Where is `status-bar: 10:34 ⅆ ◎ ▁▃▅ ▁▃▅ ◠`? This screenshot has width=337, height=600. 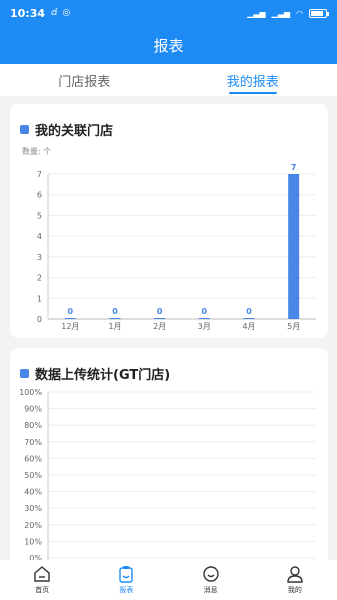 status-bar: 10:34 ⅆ ◎ ▁▃▅ ▁▃▅ ◠ is located at coordinates (168, 13).